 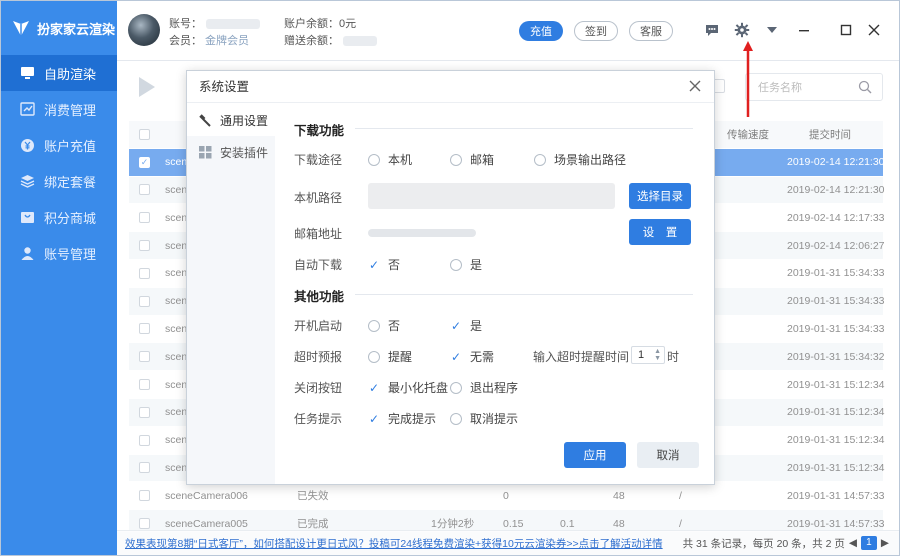 What do you see at coordinates (508, 31) in the screenshot?
I see `header: 账号： 会员： 金牌会员 账户余额：0元 赠送余额： 充值 签到 客服` at bounding box center [508, 31].